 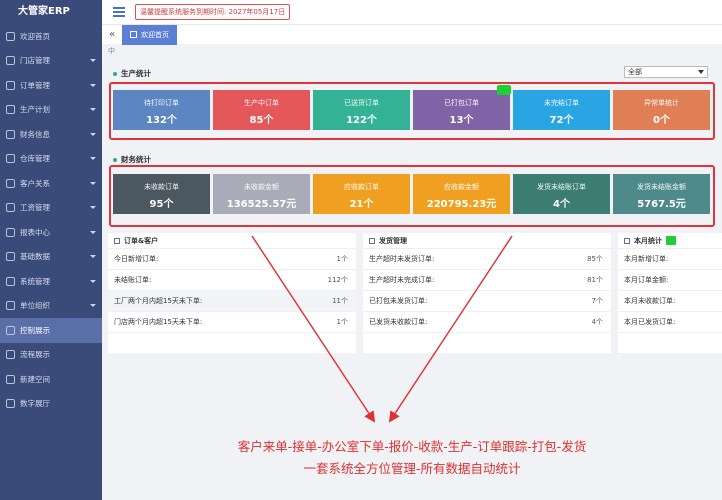 What do you see at coordinates (412, 446) in the screenshot?
I see `annotation-line-1: 客户来单-接单-办公室下单-报价-收款-生产-订单跟踪-打包-发货` at bounding box center [412, 446].